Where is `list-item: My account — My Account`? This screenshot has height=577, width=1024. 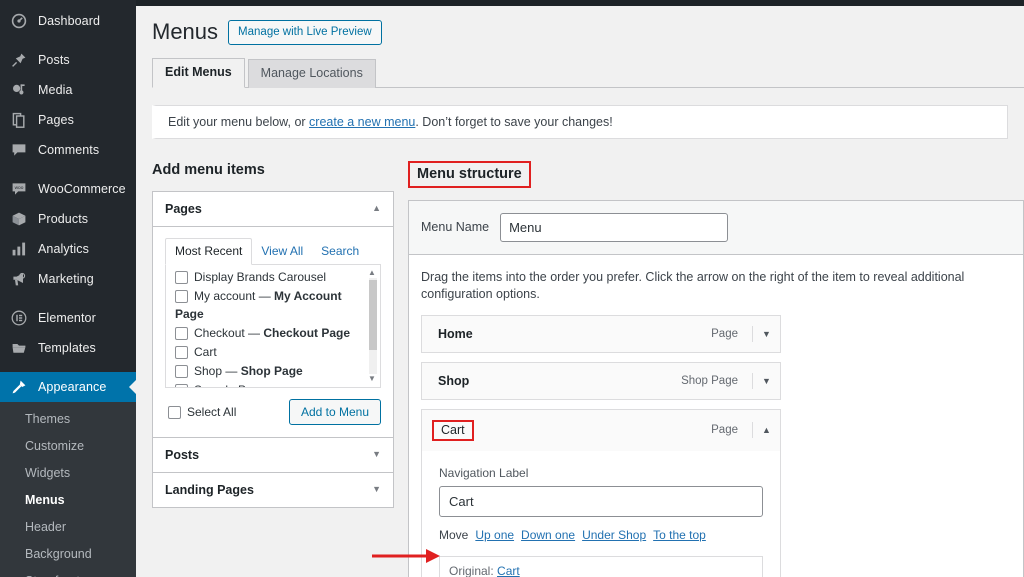
list-item: My account — My Account is located at coordinates (268, 296).